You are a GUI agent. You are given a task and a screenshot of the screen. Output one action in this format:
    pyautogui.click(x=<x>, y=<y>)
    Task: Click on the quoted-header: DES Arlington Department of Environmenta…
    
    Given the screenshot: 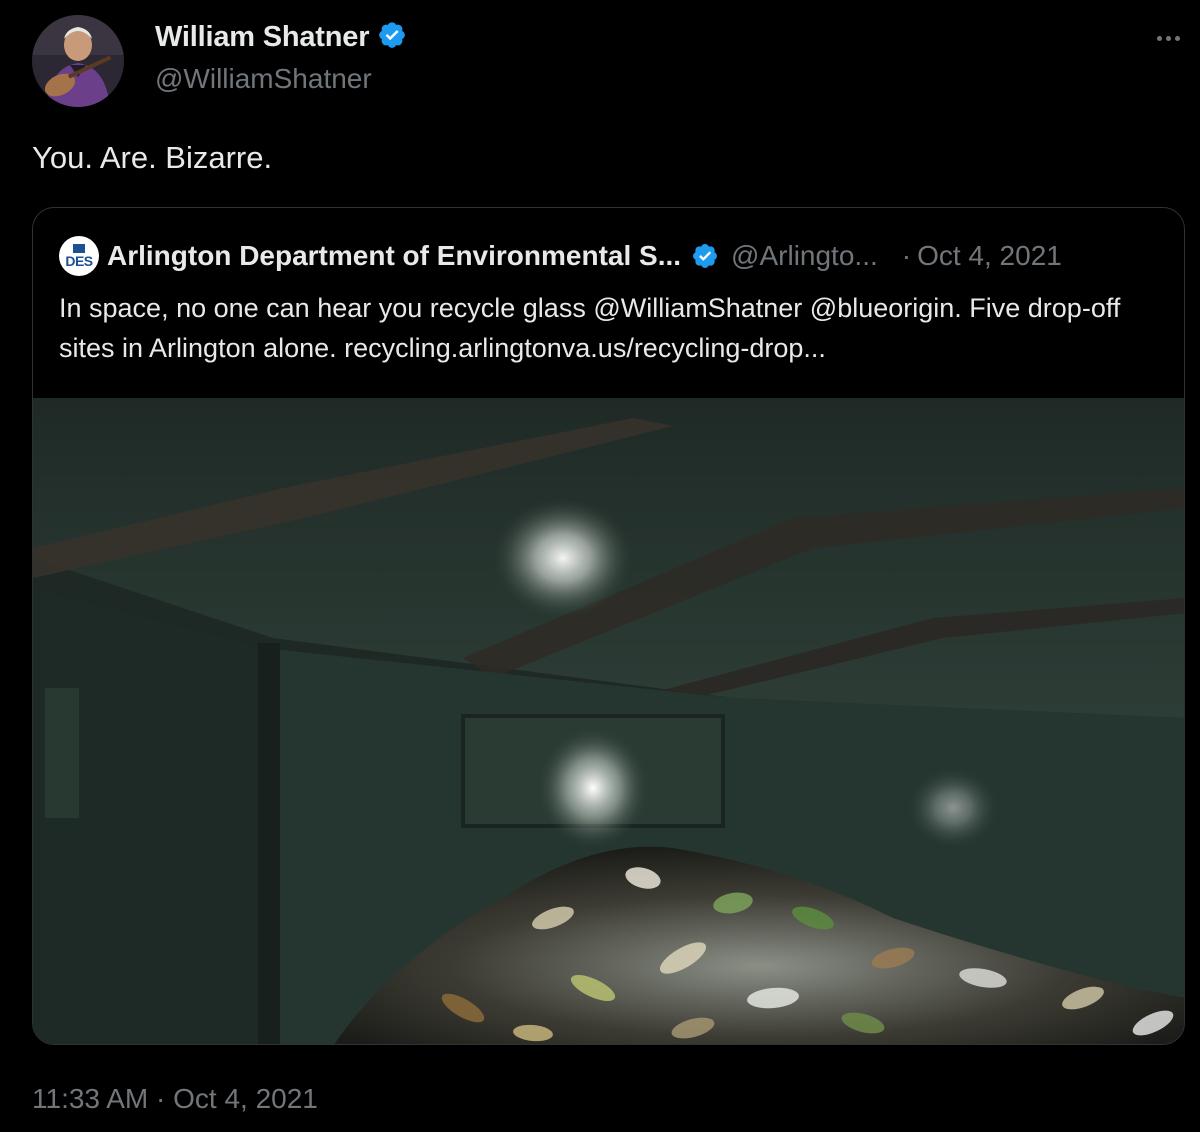 What is the action you would take?
    pyautogui.click(x=560, y=256)
    